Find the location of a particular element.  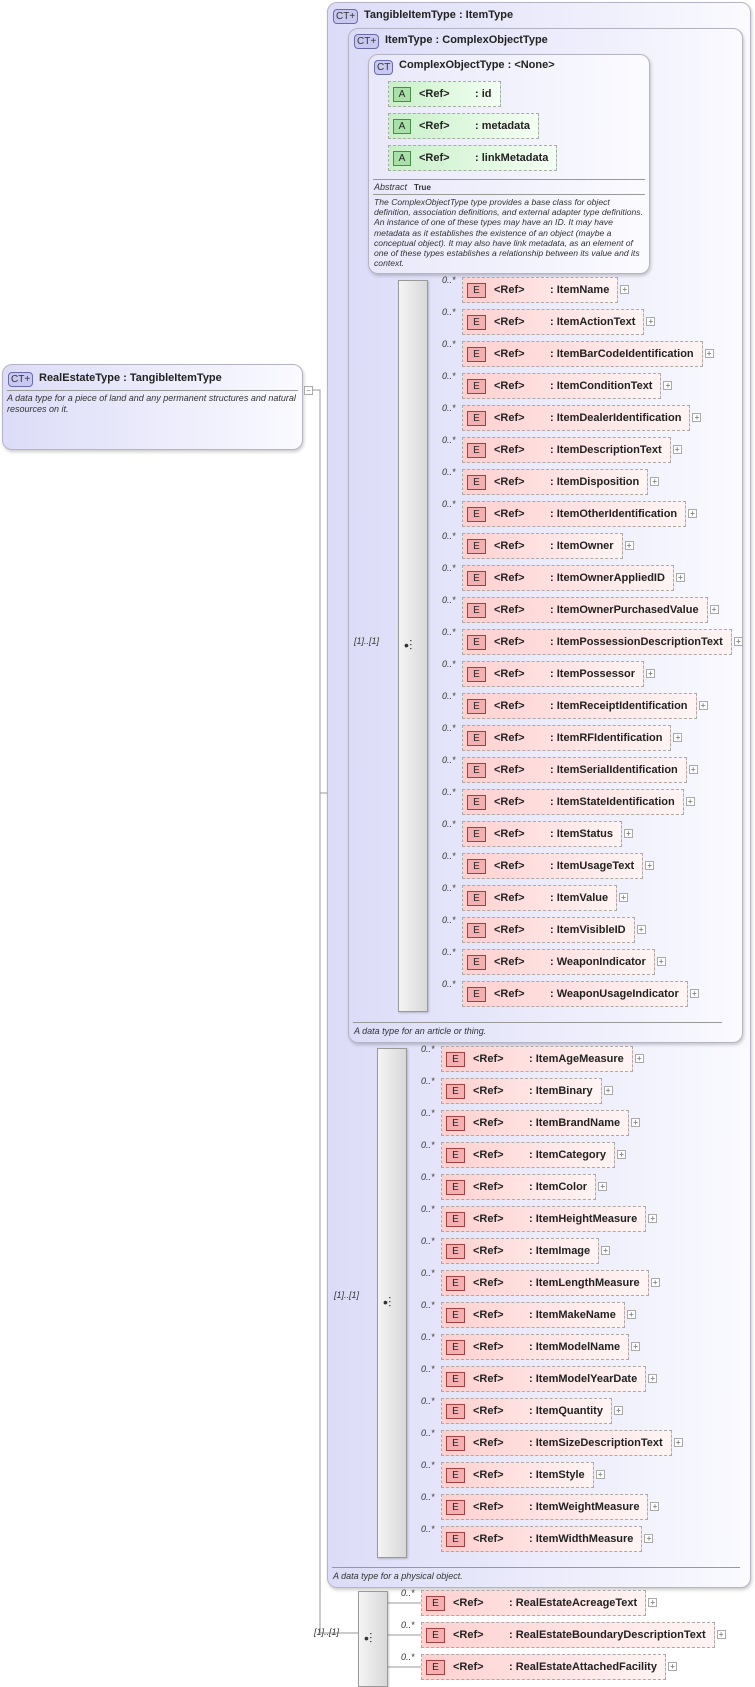

element-itempossessor: E <Ref>: ItemPossessor + is located at coordinates (558, 674).